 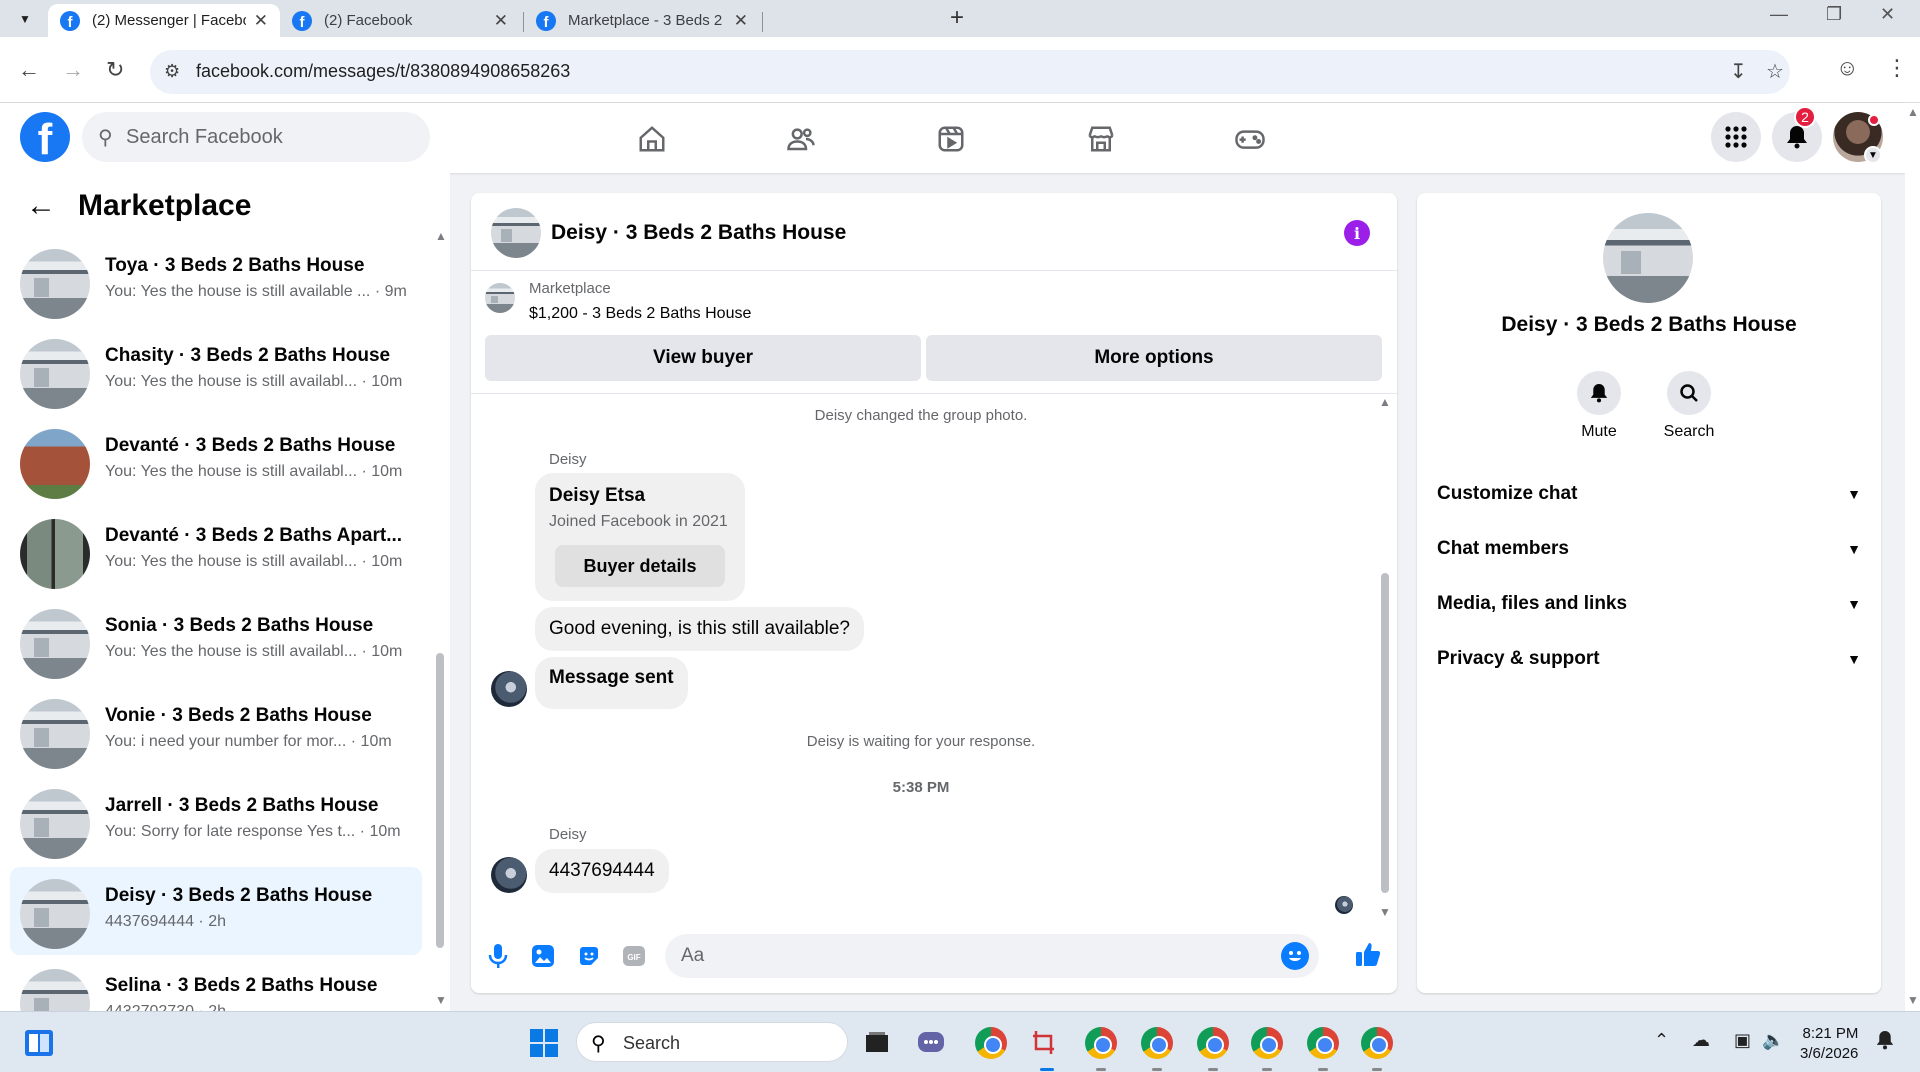 I want to click on friends-icon, so click(x=801, y=139).